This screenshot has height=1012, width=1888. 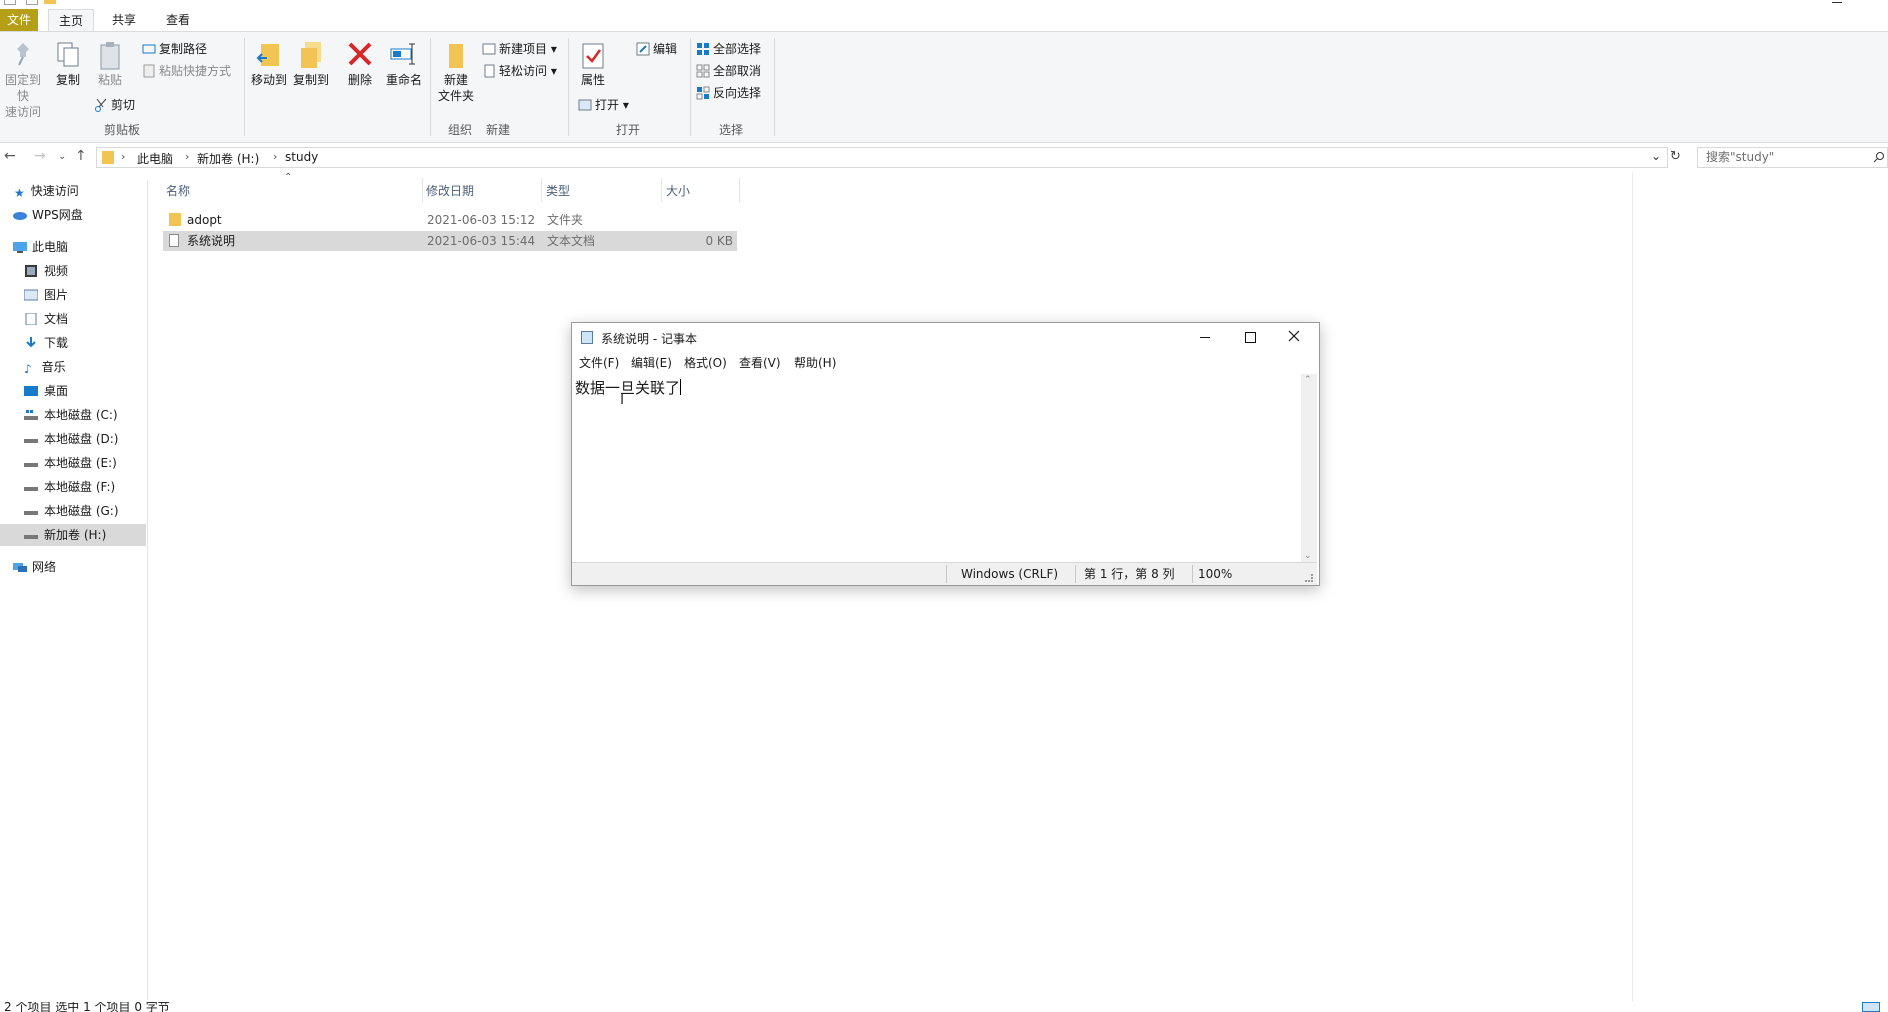 What do you see at coordinates (46, 319) in the screenshot?
I see `nav-documents: 文档` at bounding box center [46, 319].